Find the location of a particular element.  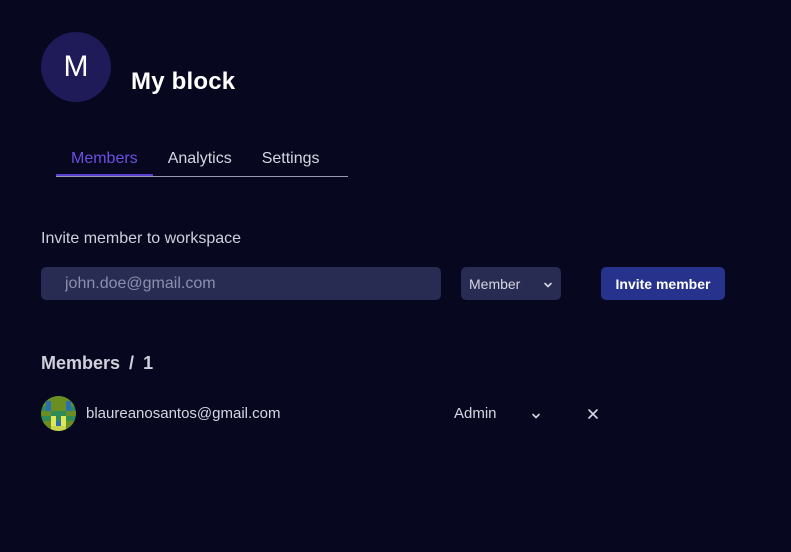

close-icon is located at coordinates (593, 414).